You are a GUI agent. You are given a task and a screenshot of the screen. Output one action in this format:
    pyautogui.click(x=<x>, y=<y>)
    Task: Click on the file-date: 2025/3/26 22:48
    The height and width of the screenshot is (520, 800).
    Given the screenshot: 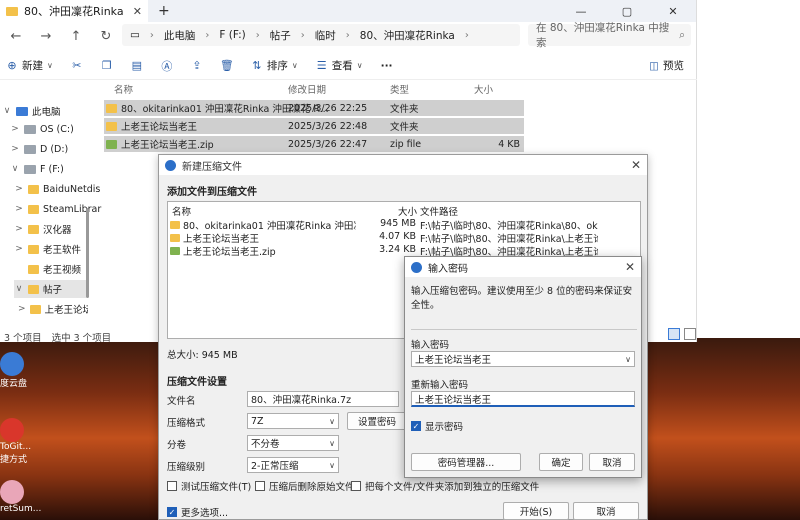 What is the action you would take?
    pyautogui.click(x=328, y=126)
    